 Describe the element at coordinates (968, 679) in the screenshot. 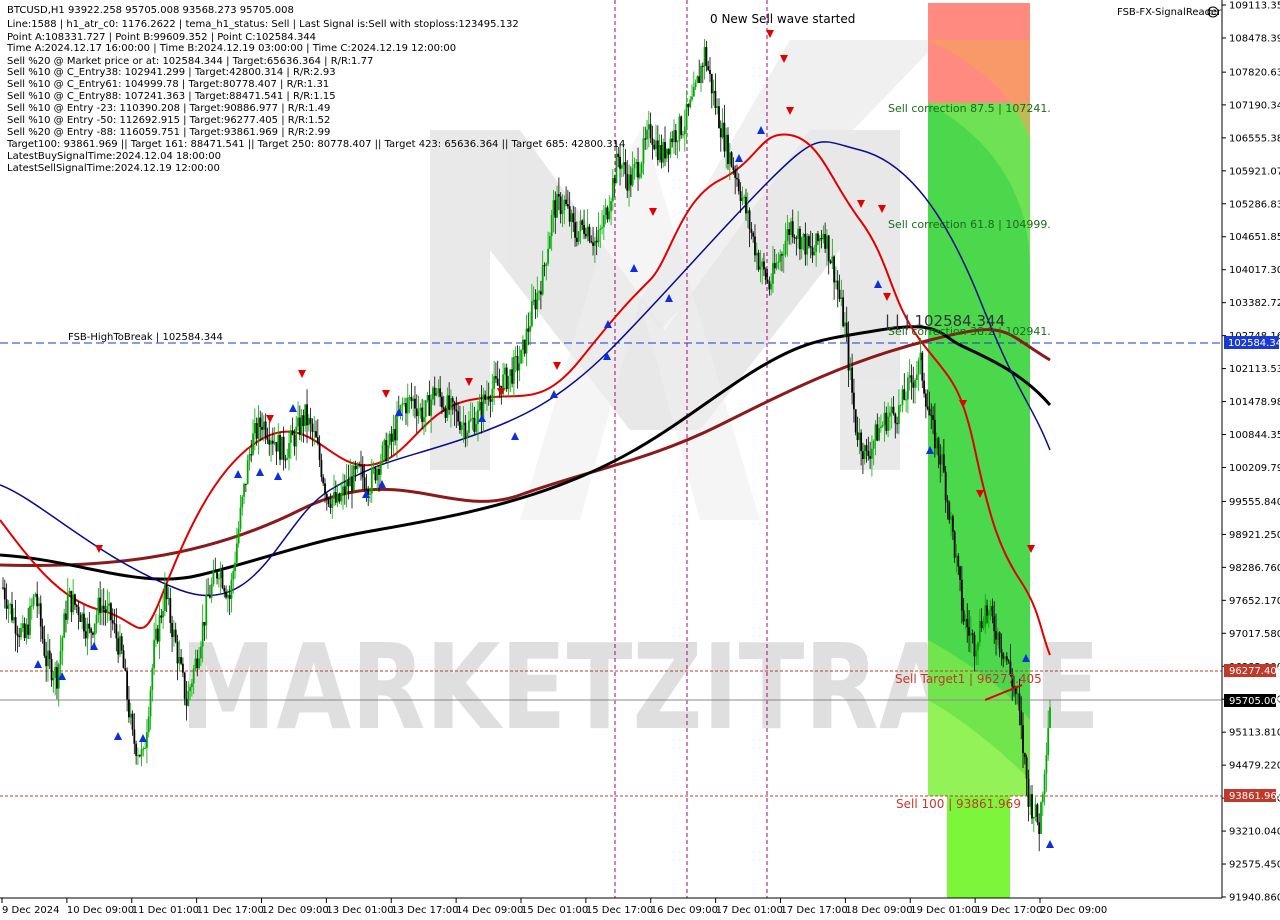

I see `fib-label-target1: Sell Target1 | 96277.405` at that location.